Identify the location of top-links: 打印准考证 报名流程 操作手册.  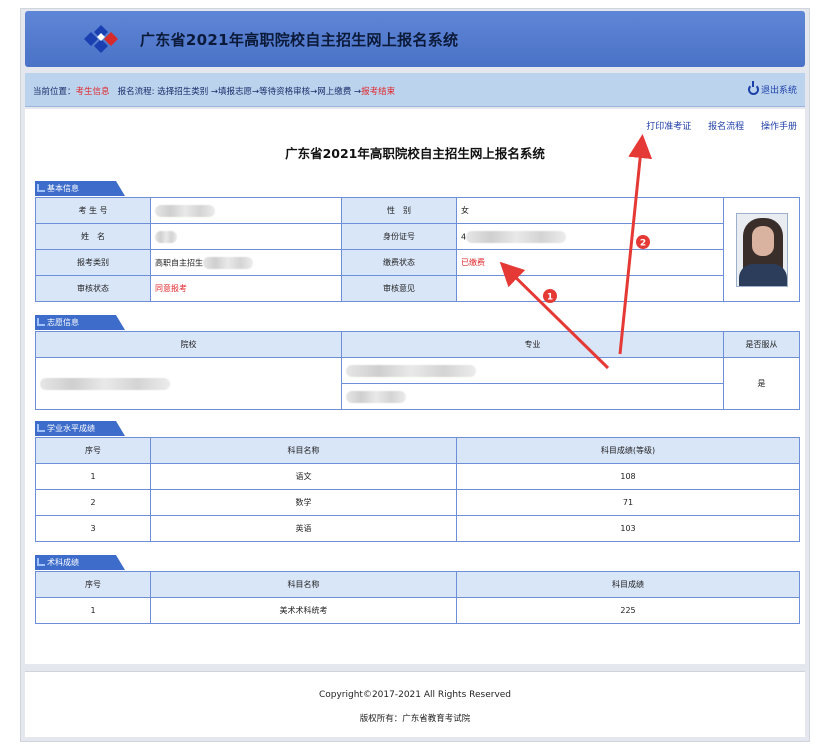
(714, 125).